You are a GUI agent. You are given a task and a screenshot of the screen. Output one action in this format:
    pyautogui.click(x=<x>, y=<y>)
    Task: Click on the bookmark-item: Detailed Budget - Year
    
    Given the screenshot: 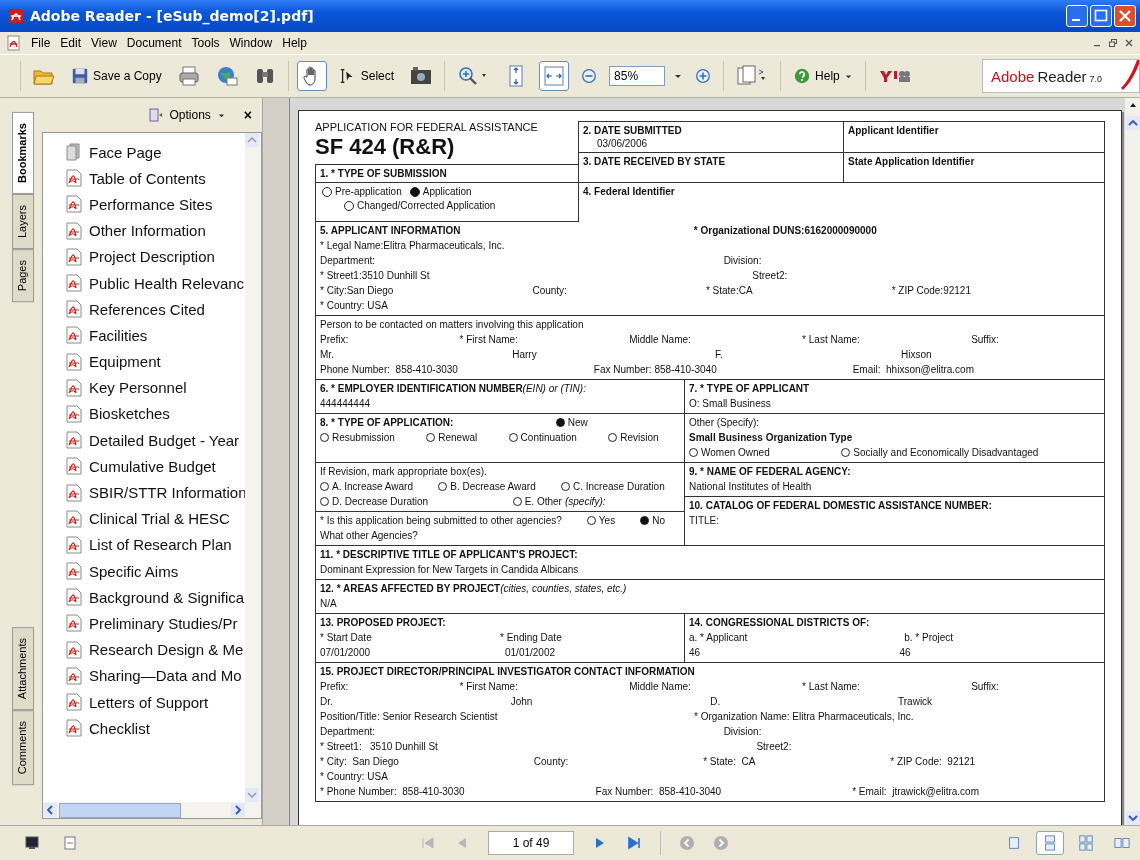 What is the action you would take?
    pyautogui.click(x=164, y=440)
    